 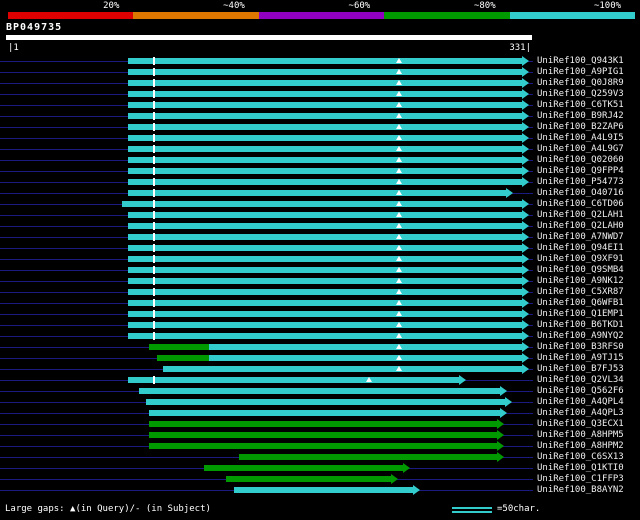 I want to click on query-name: BP049735, so click(x=34, y=27).